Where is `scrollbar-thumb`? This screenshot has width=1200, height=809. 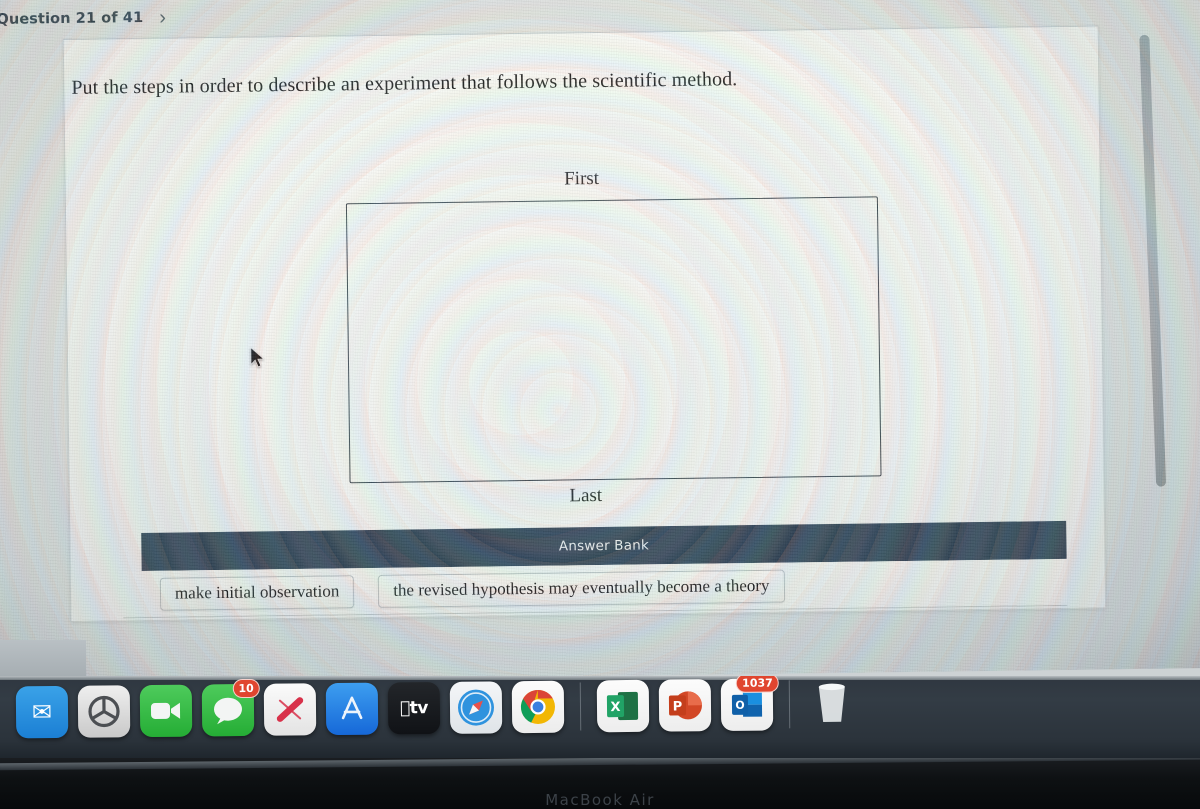
scrollbar-thumb is located at coordinates (1153, 260).